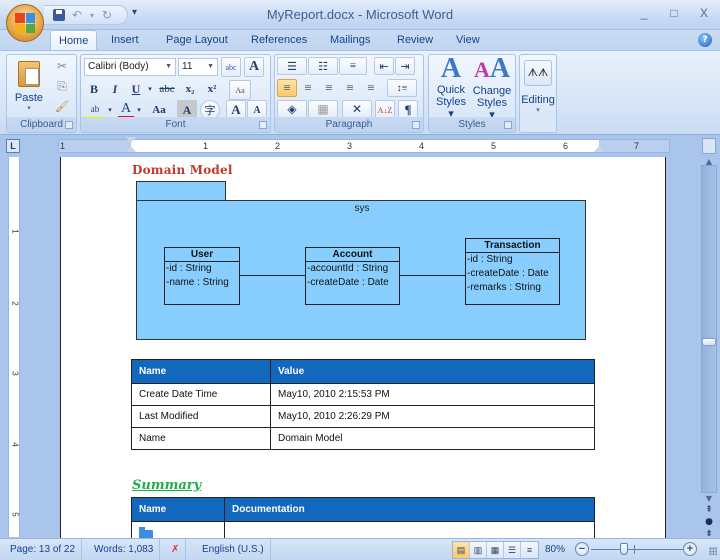  I want to click on vertical-scrollbar: ▲ ▼ ⇞ ● ⇟, so click(709, 348).